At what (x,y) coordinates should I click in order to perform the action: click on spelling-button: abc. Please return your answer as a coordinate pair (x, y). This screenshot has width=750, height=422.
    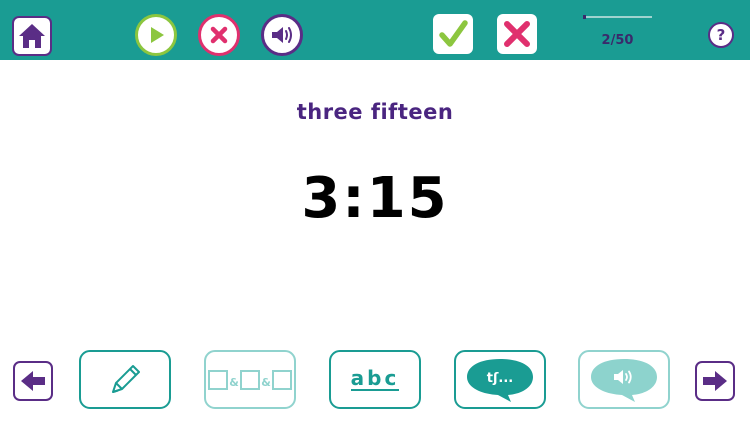
    Looking at the image, I should click on (375, 379).